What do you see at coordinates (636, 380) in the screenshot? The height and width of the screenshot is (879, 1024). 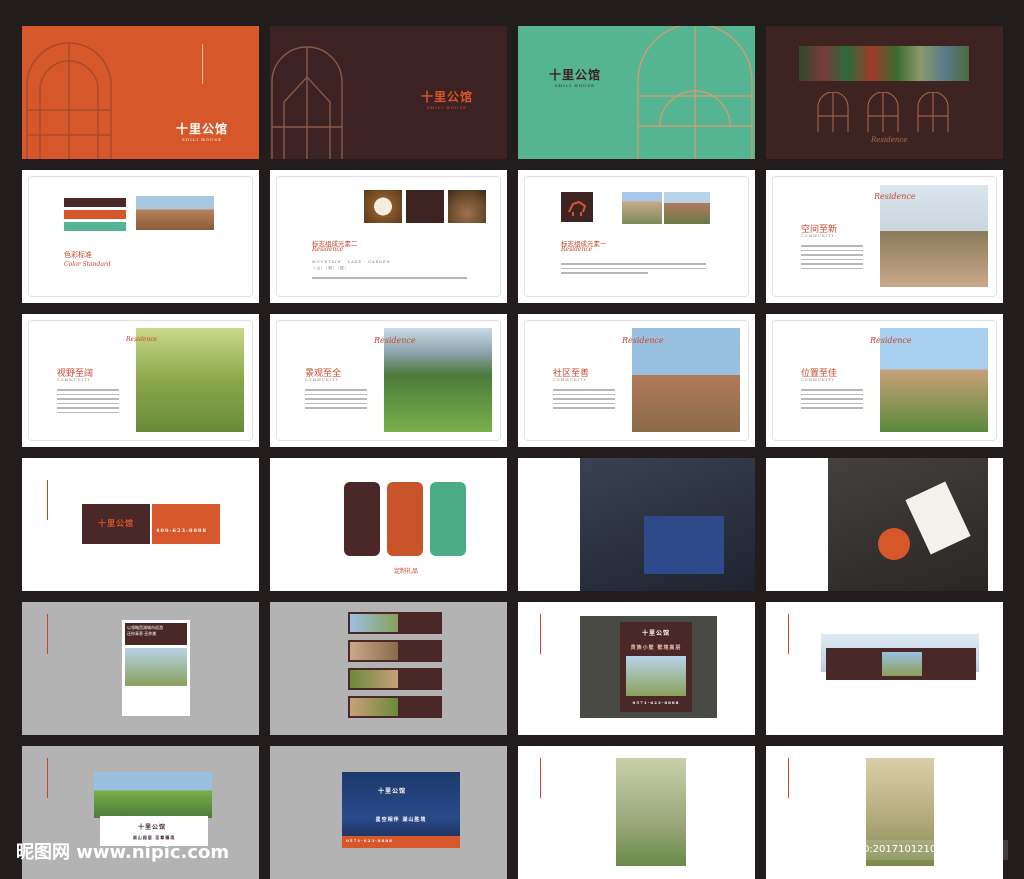 I see `page-community: 社区至善 COMMUNITY Residence` at bounding box center [636, 380].